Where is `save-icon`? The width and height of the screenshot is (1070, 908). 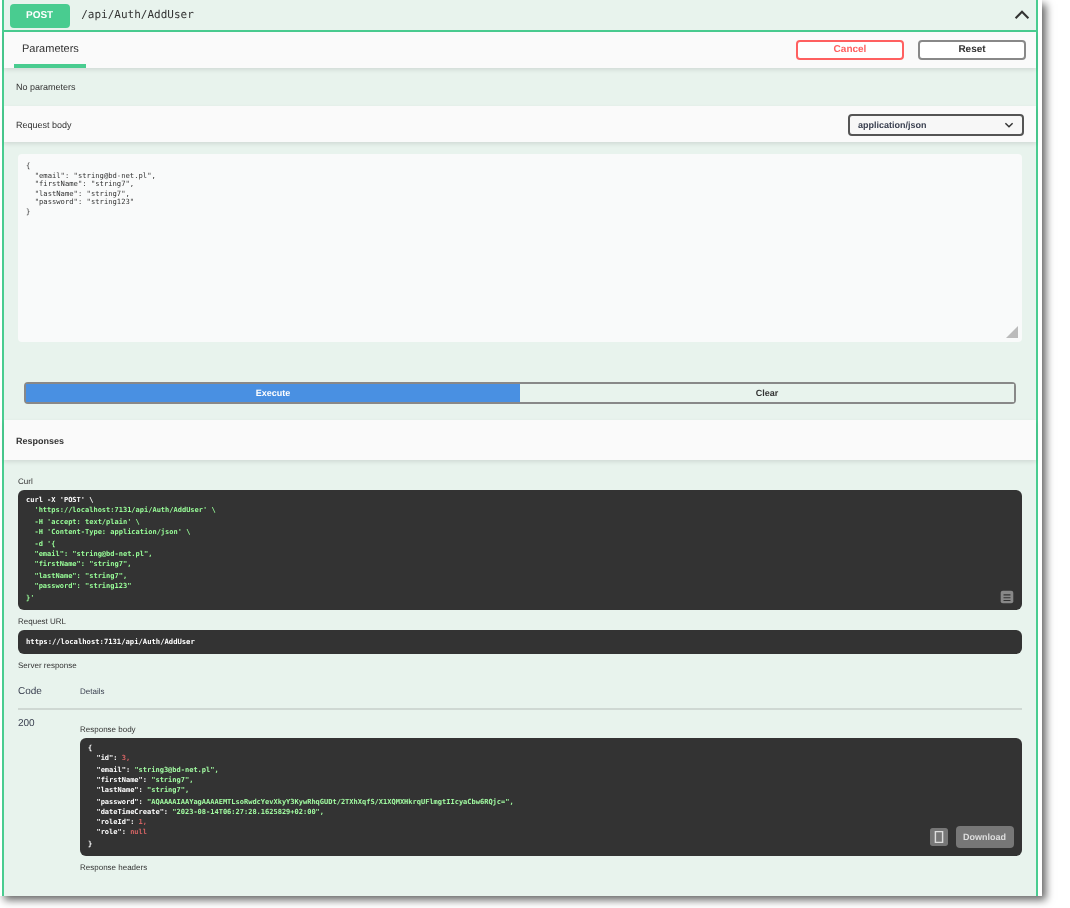 save-icon is located at coordinates (938, 837).